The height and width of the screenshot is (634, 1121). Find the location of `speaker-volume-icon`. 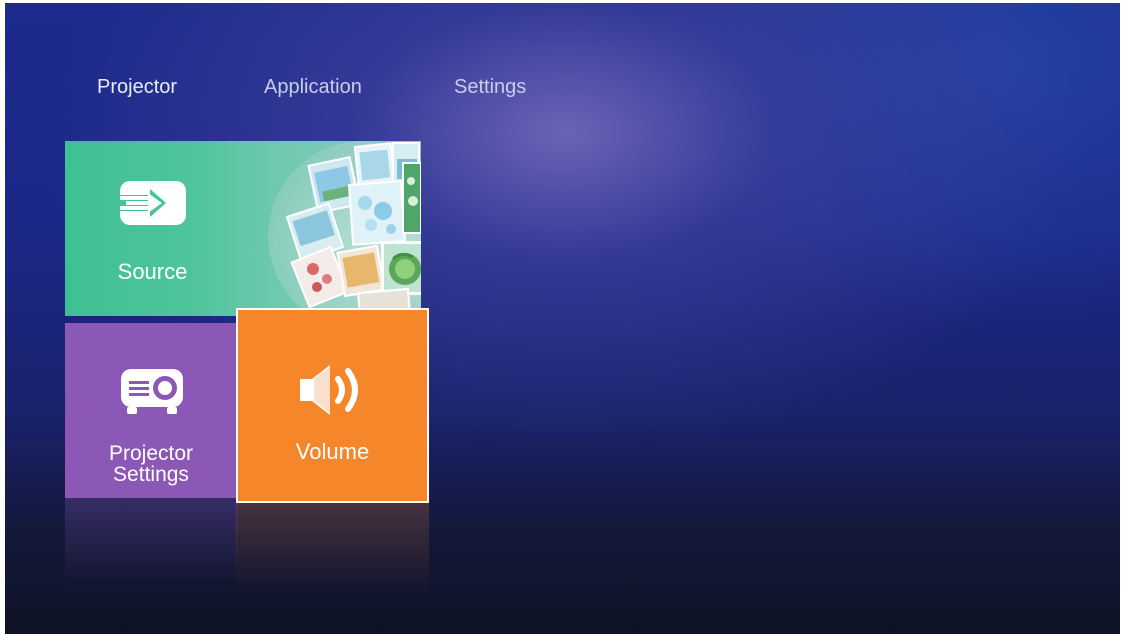

speaker-volume-icon is located at coordinates (329, 390).